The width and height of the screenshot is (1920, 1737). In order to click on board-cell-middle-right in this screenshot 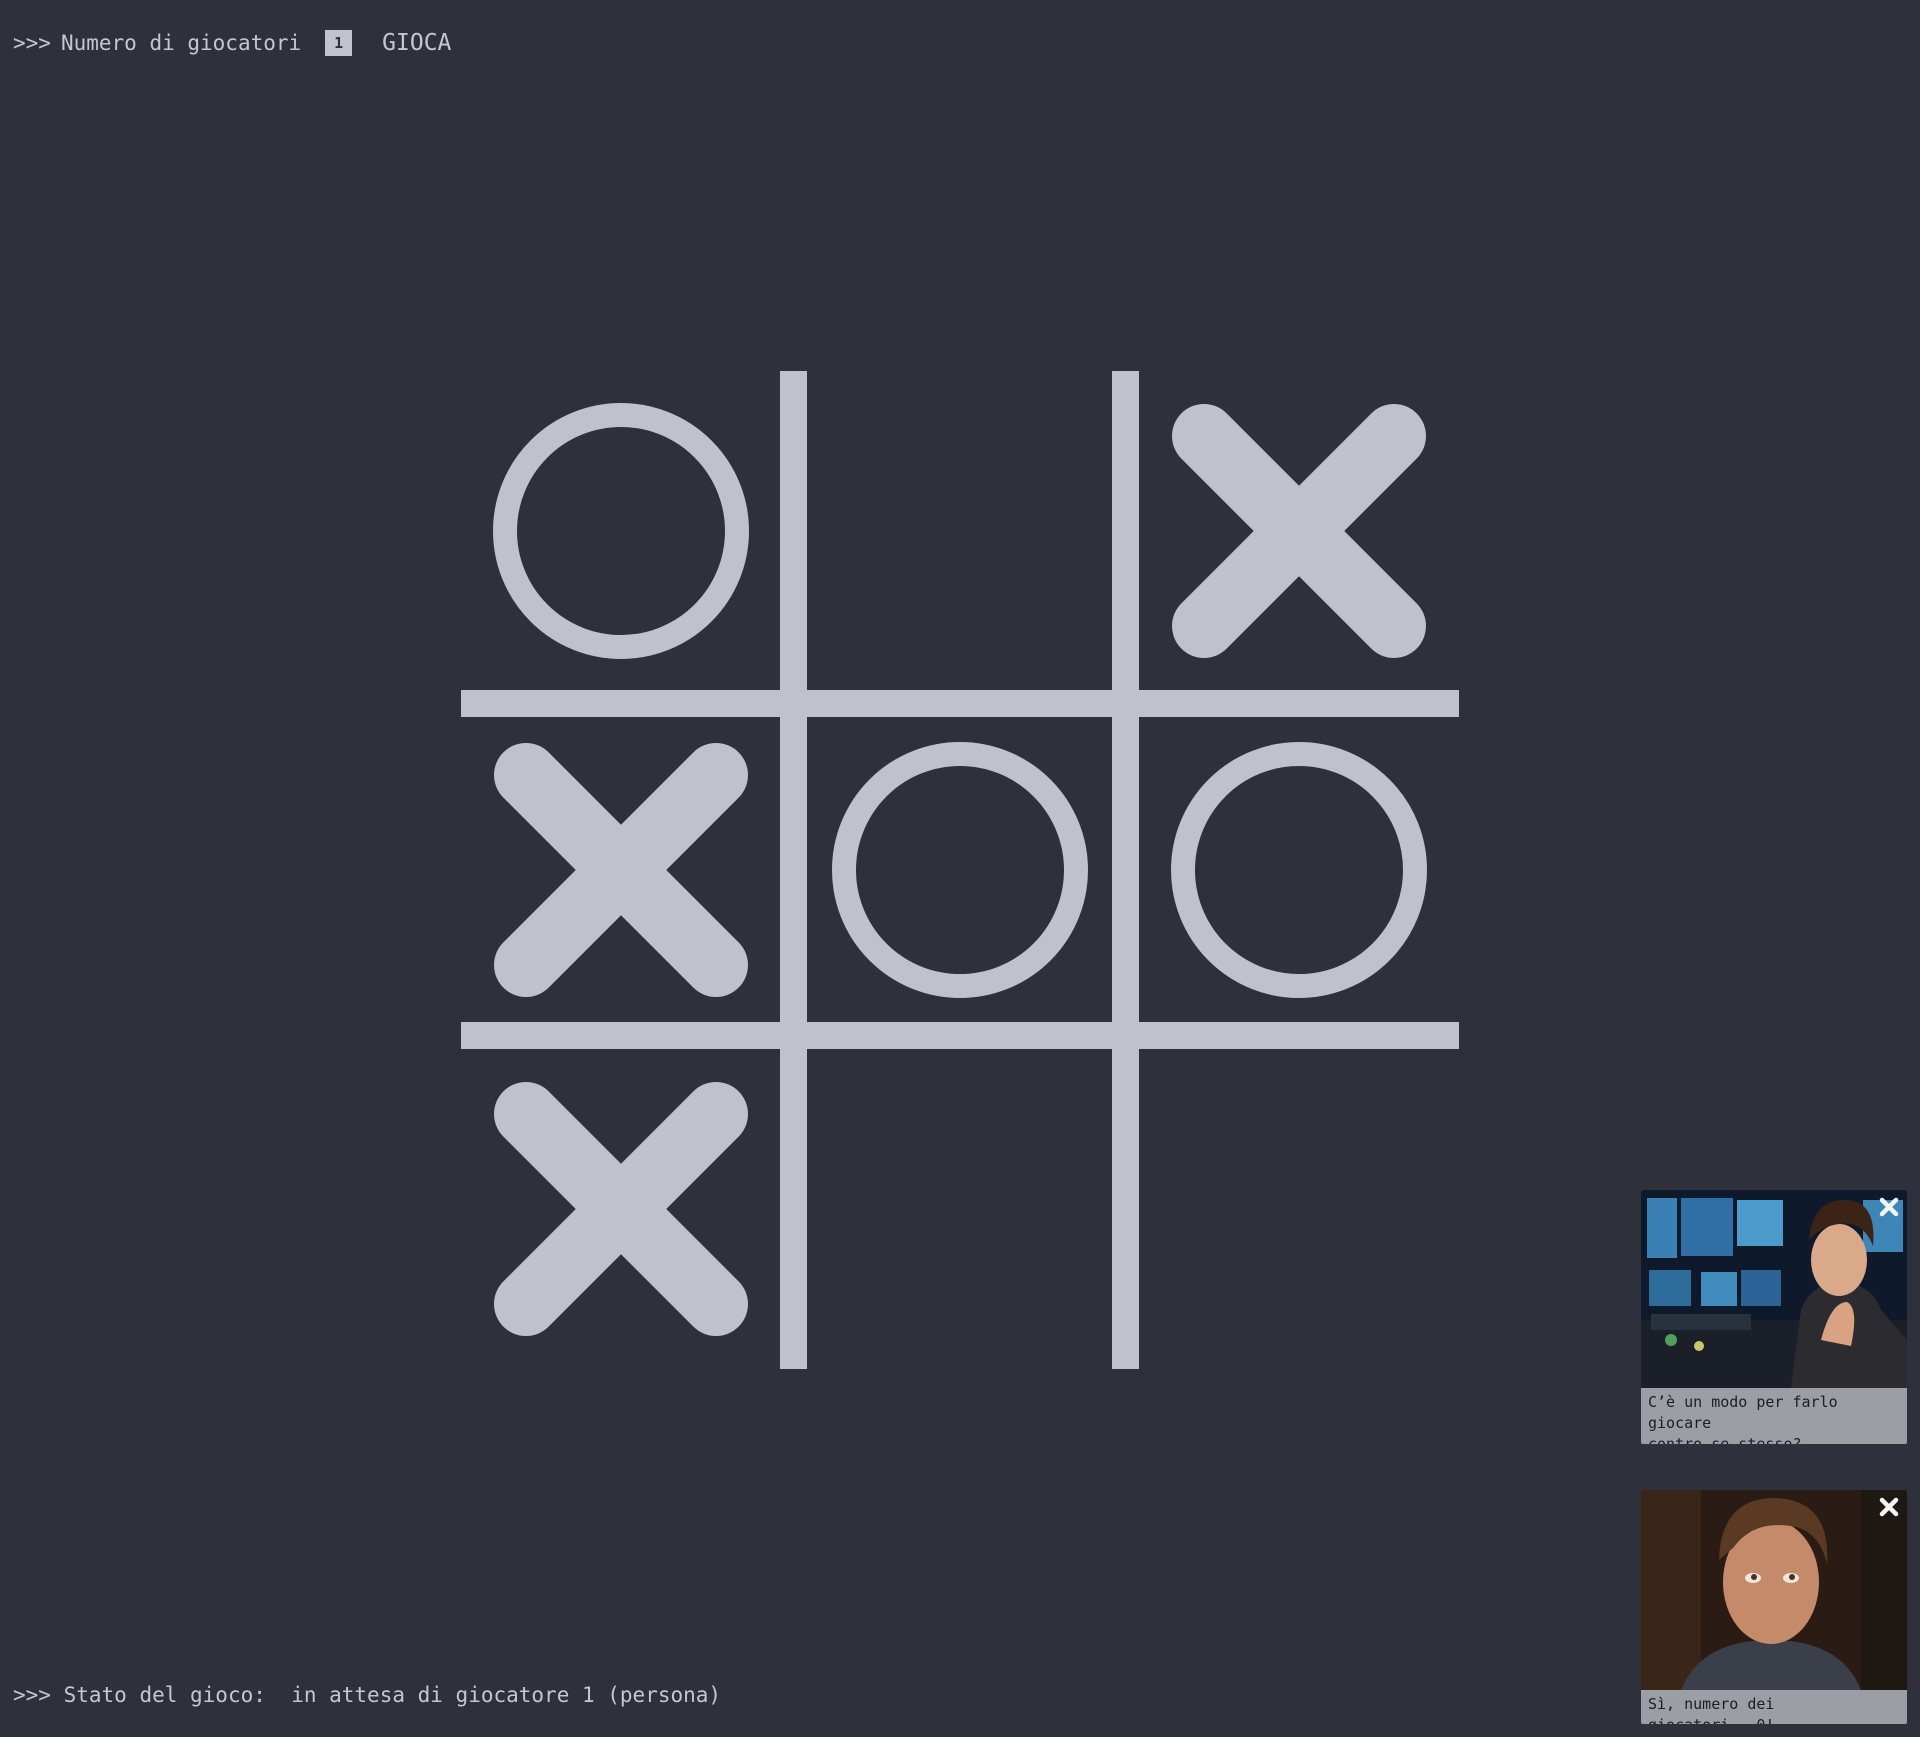, I will do `click(1299, 870)`.